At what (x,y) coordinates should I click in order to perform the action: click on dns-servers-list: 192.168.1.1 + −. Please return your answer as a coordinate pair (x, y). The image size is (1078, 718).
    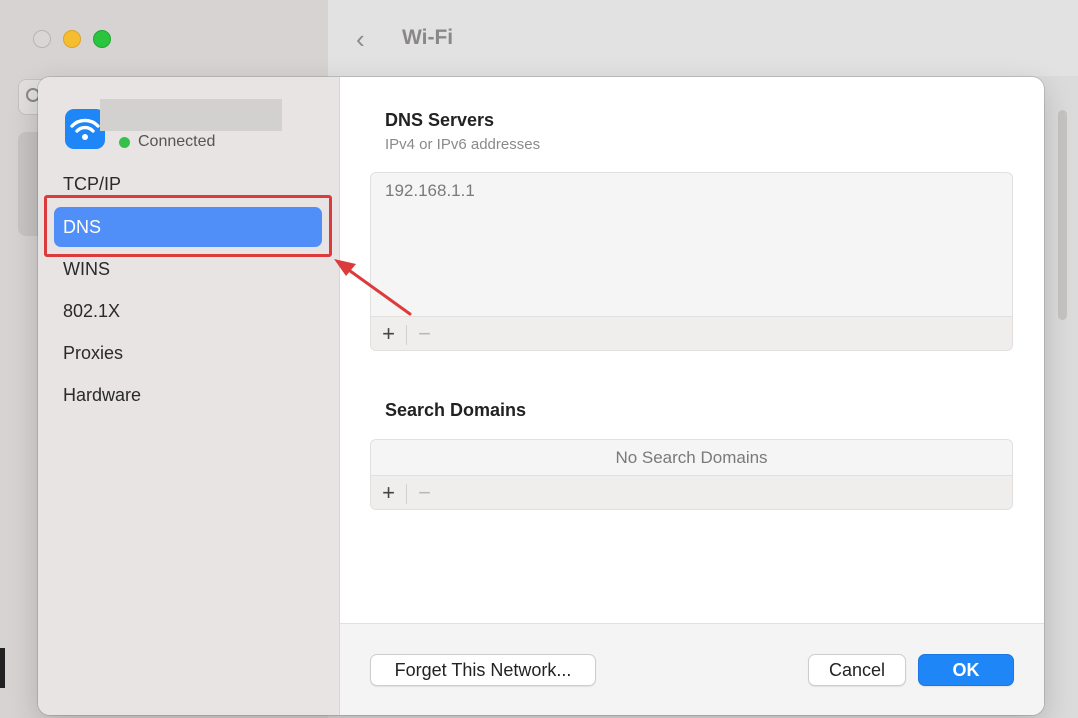
    Looking at the image, I should click on (691, 261).